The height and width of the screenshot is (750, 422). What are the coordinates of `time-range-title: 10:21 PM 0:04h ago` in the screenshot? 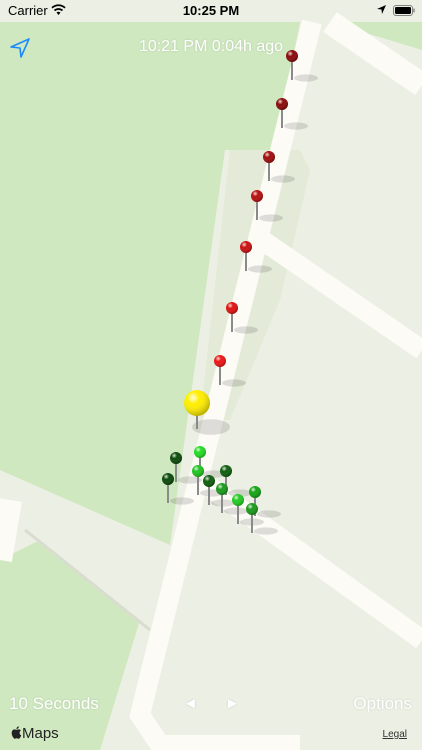 It's located at (211, 46).